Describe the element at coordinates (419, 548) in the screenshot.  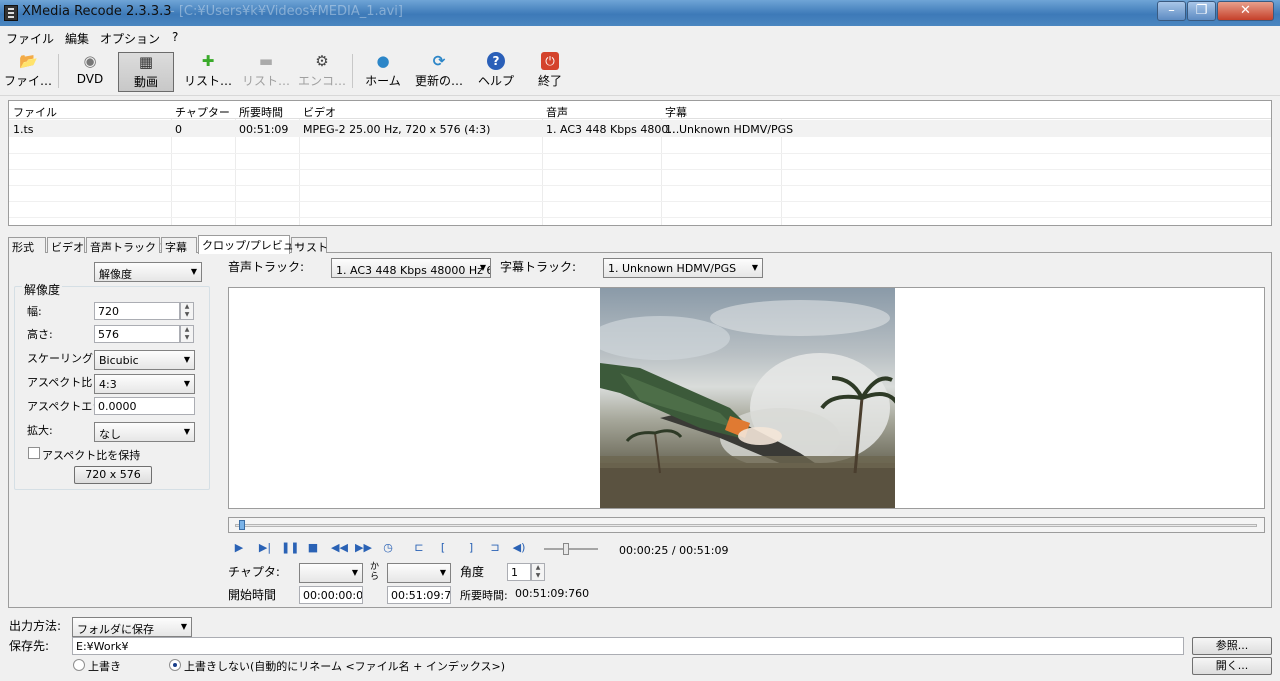
I see `set-start-icon: ⊏` at that location.